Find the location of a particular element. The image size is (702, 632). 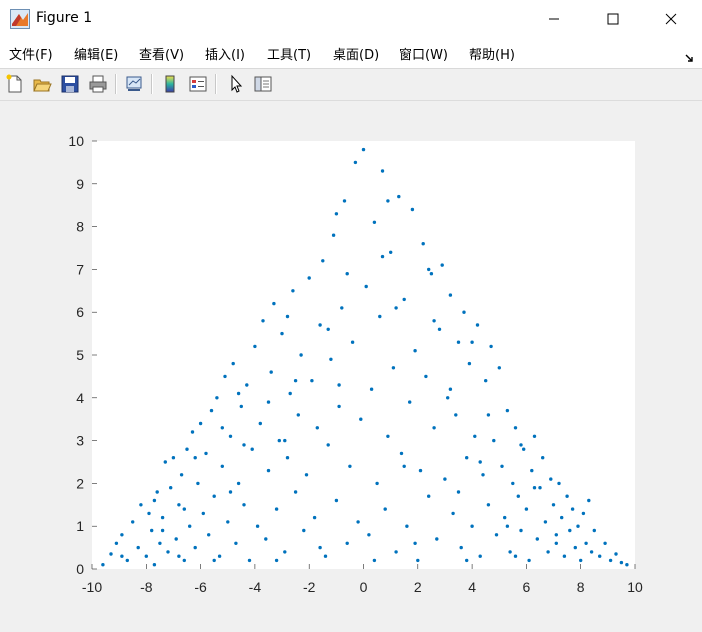

matlab-figure-icon is located at coordinates (20, 19).